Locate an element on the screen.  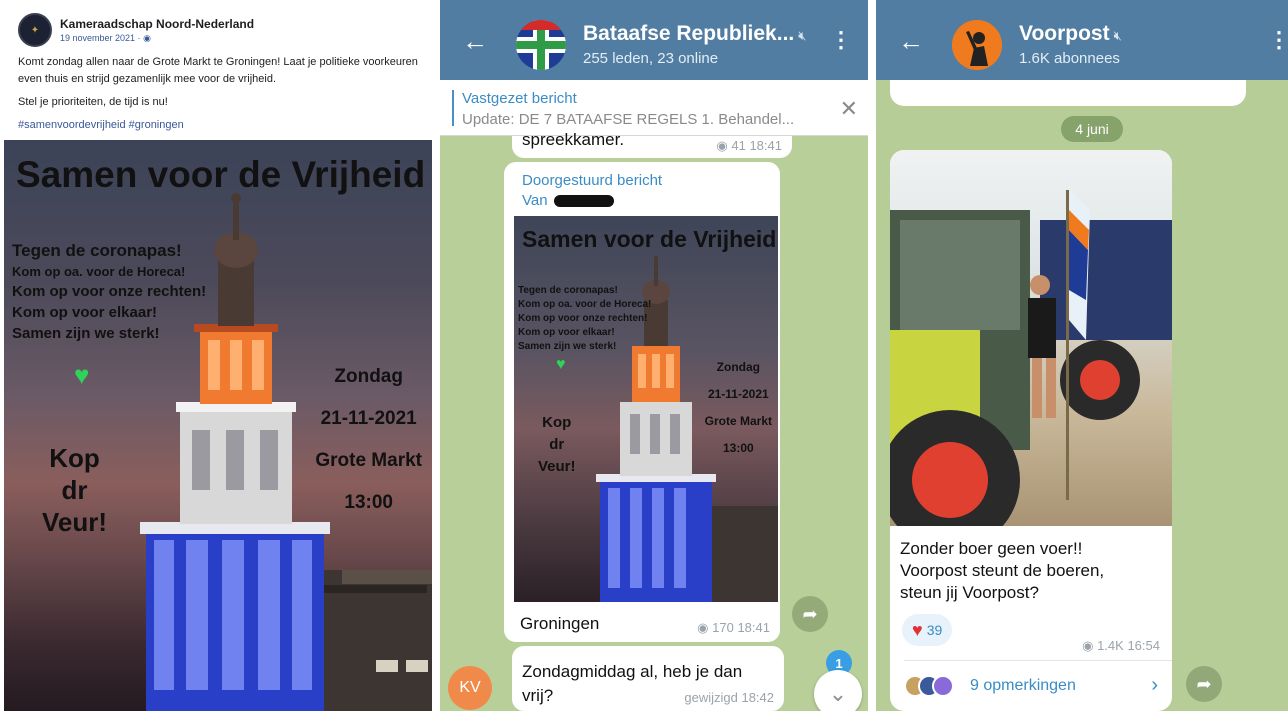
view-count: 170 is located at coordinates (723, 627).